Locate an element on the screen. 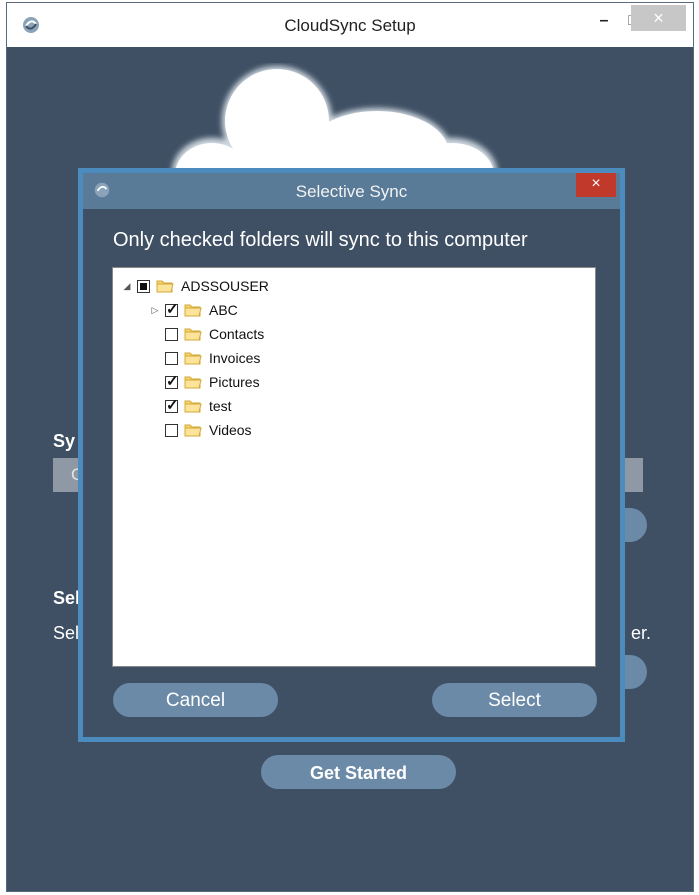 The image size is (699, 895). tree-item-invoices: Invoices is located at coordinates (204, 358).